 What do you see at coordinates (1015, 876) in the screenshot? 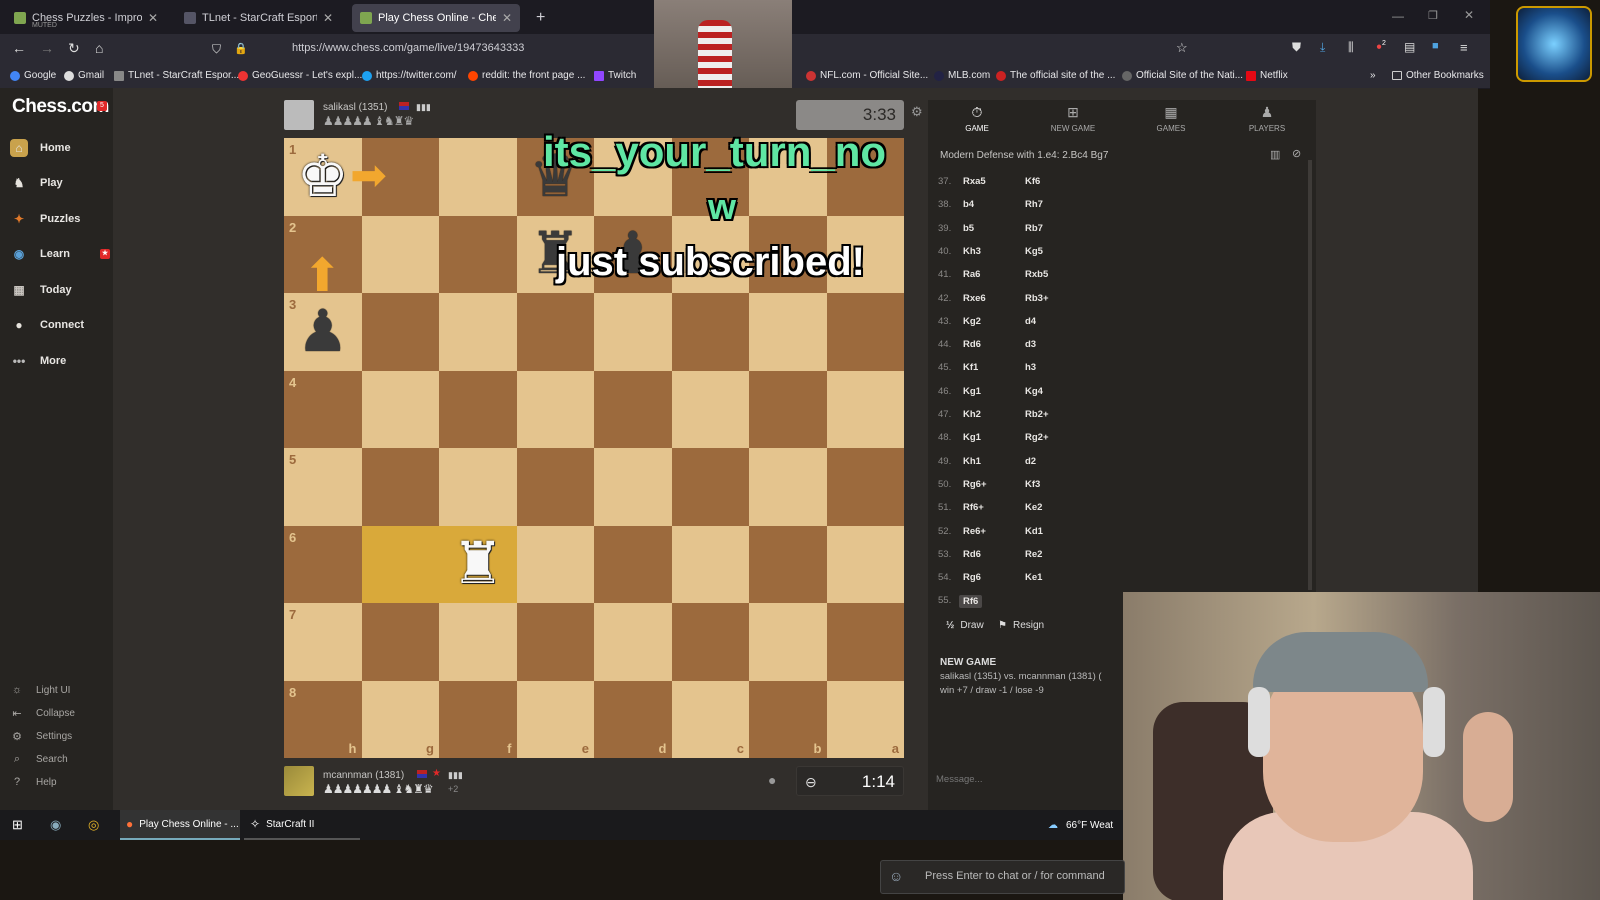
I see `chat-input: Press Enter to chat or / for command` at bounding box center [1015, 876].